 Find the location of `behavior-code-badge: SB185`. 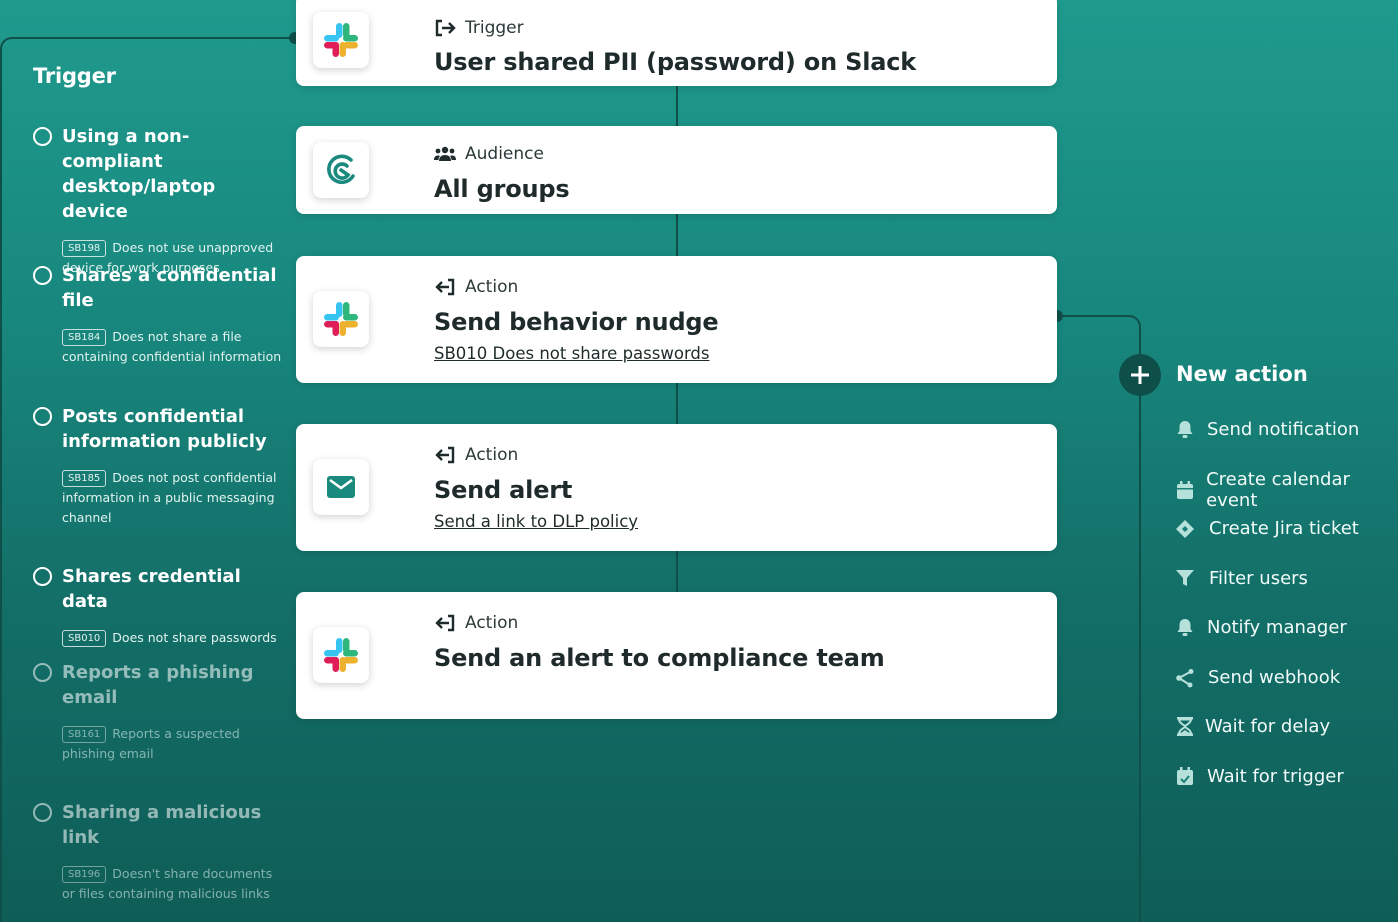

behavior-code-badge: SB185 is located at coordinates (84, 478).